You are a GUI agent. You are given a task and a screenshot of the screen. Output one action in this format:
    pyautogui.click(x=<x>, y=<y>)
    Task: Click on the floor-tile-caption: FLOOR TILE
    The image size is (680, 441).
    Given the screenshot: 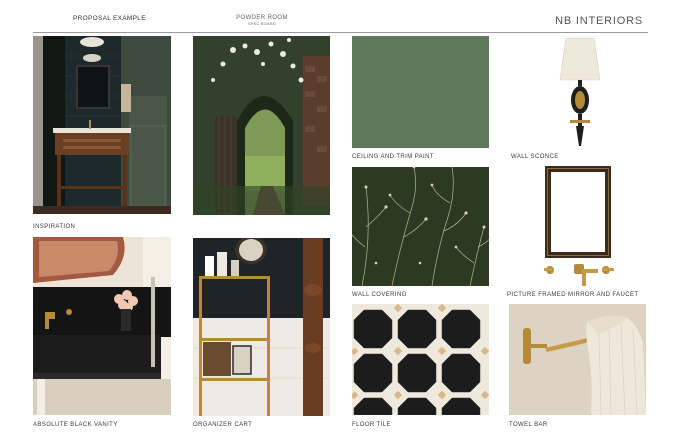 What is the action you would take?
    pyautogui.click(x=371, y=425)
    